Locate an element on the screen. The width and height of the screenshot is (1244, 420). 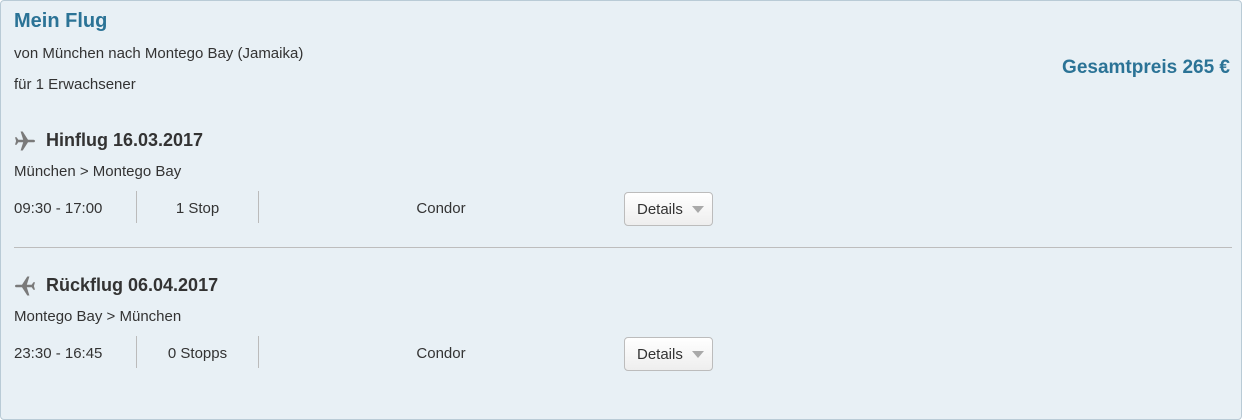
return-title: Rückflug 06.04.2017 is located at coordinates (132, 285).